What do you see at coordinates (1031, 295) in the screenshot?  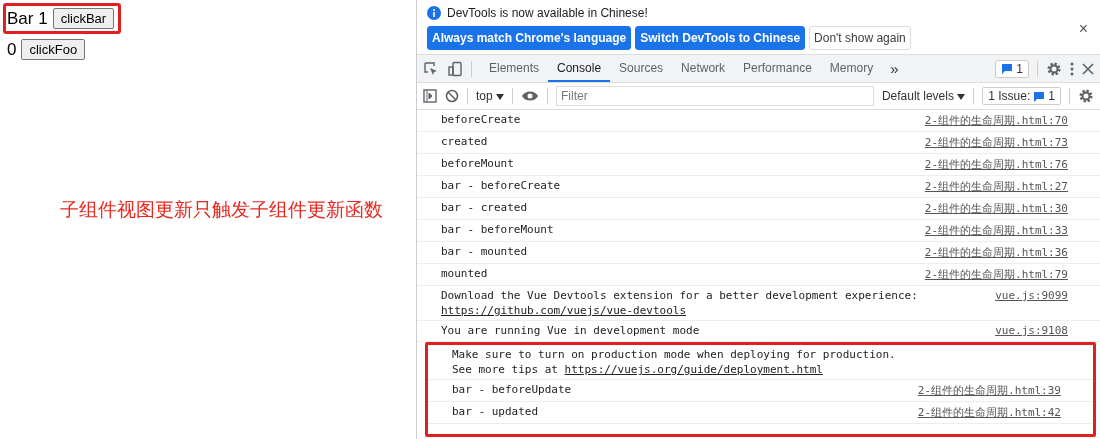 I see `source-link: vue.js:9099` at bounding box center [1031, 295].